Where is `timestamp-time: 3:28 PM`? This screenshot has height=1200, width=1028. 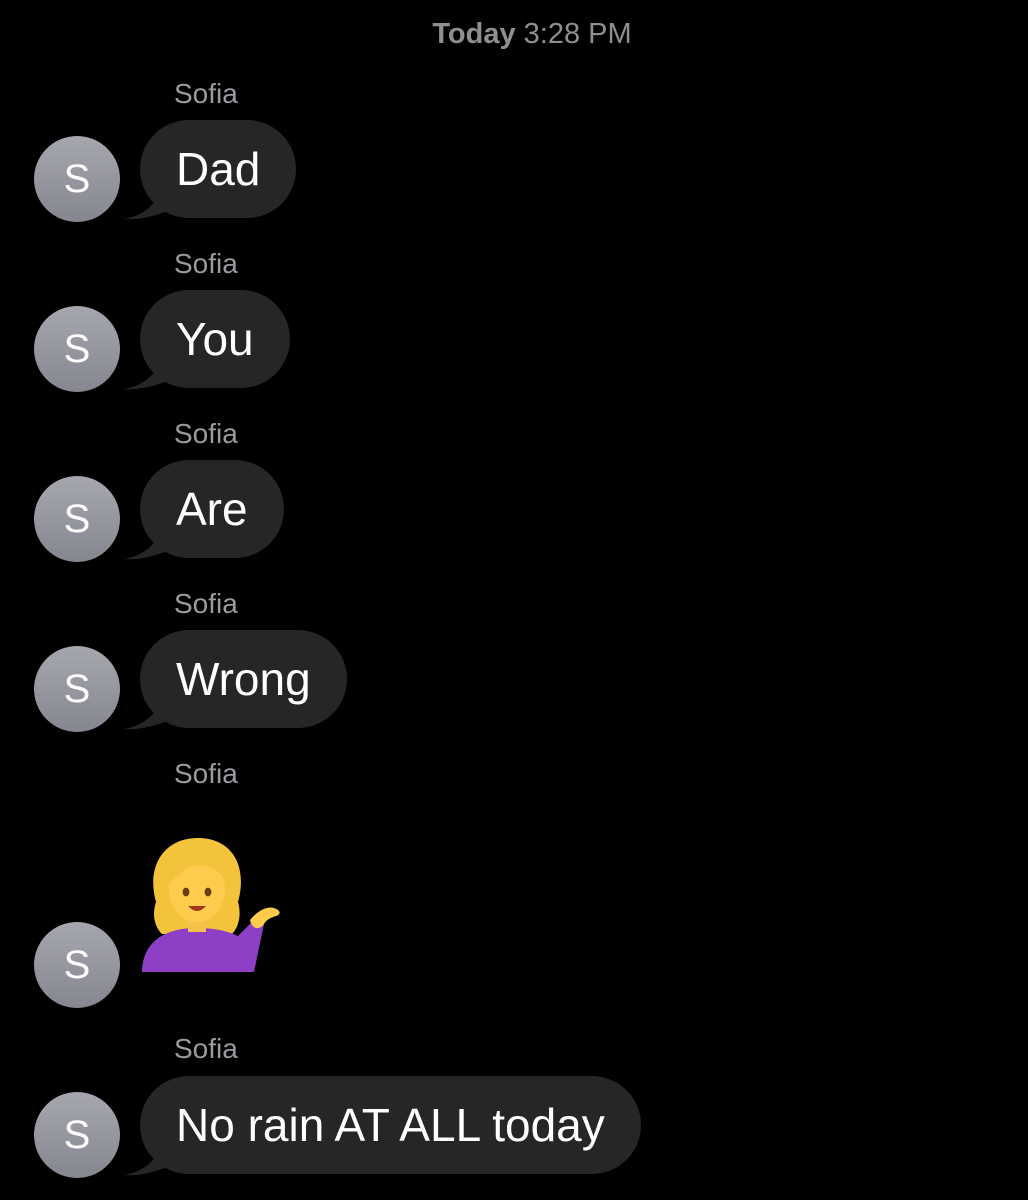
timestamp-time: 3:28 PM is located at coordinates (577, 34).